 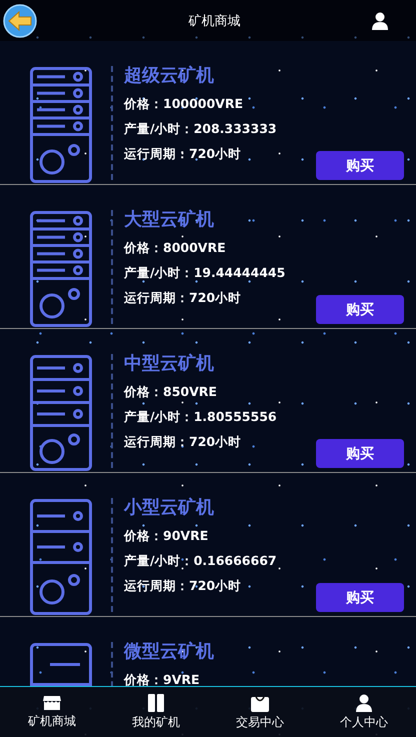 I want to click on output-text: 产量/小时：19.44444445, so click(x=205, y=273).